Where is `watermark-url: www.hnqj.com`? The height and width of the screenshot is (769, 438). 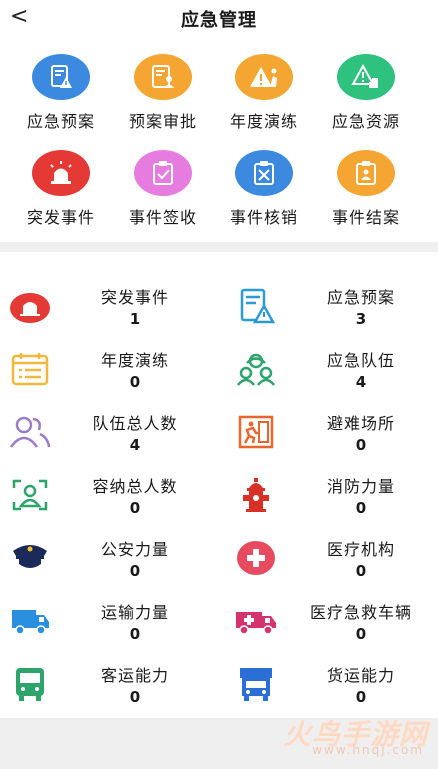 watermark-url: www.hnqj.com is located at coordinates (368, 750).